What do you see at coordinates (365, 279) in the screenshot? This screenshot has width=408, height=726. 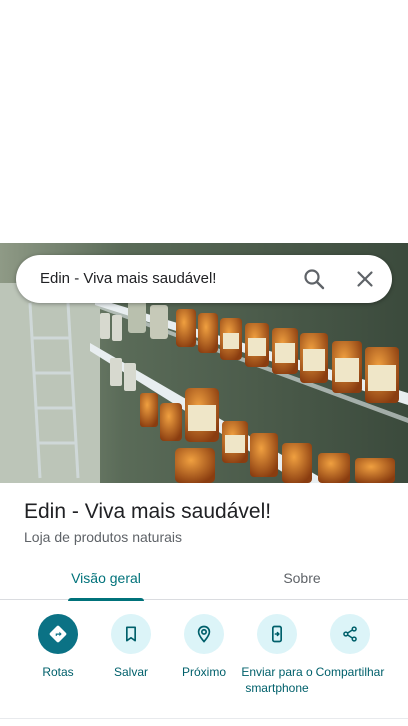 I see `close-icon` at bounding box center [365, 279].